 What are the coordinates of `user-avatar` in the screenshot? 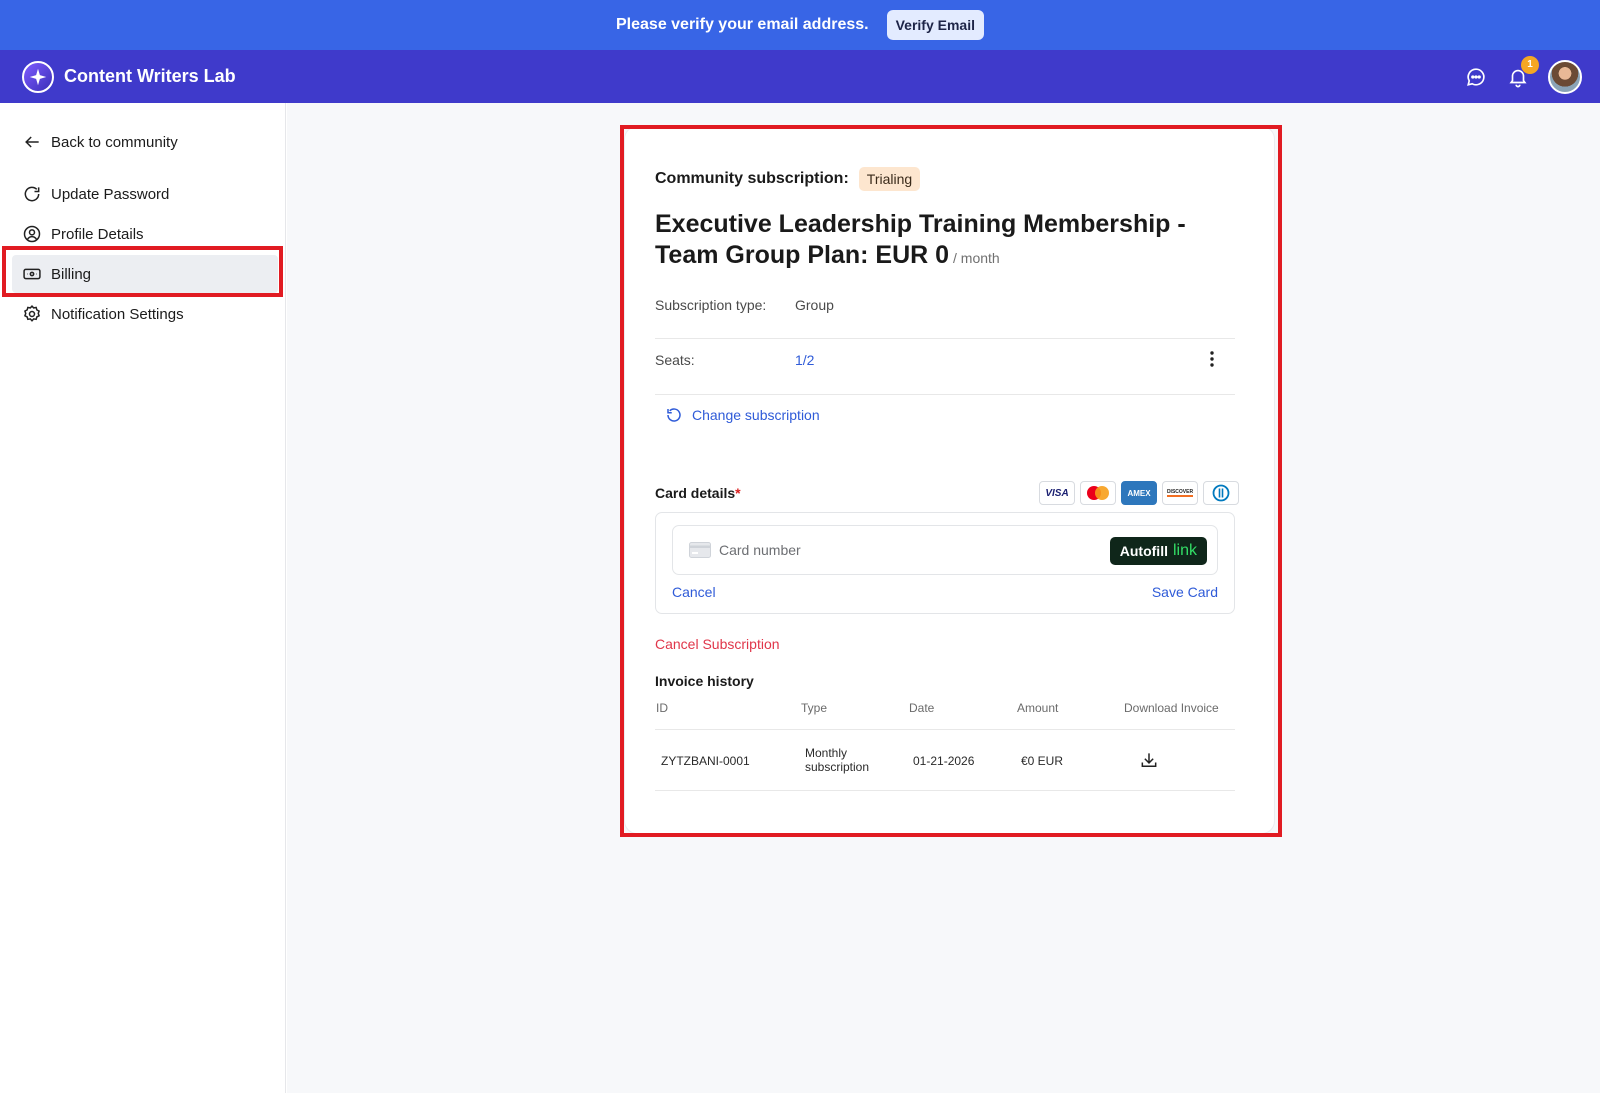 It's located at (1565, 76).